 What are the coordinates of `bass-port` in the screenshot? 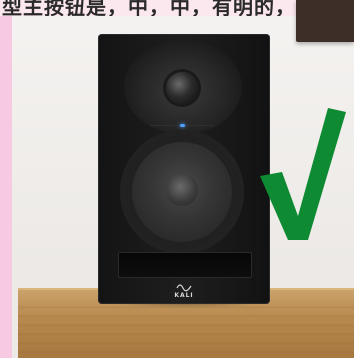 It's located at (185, 265).